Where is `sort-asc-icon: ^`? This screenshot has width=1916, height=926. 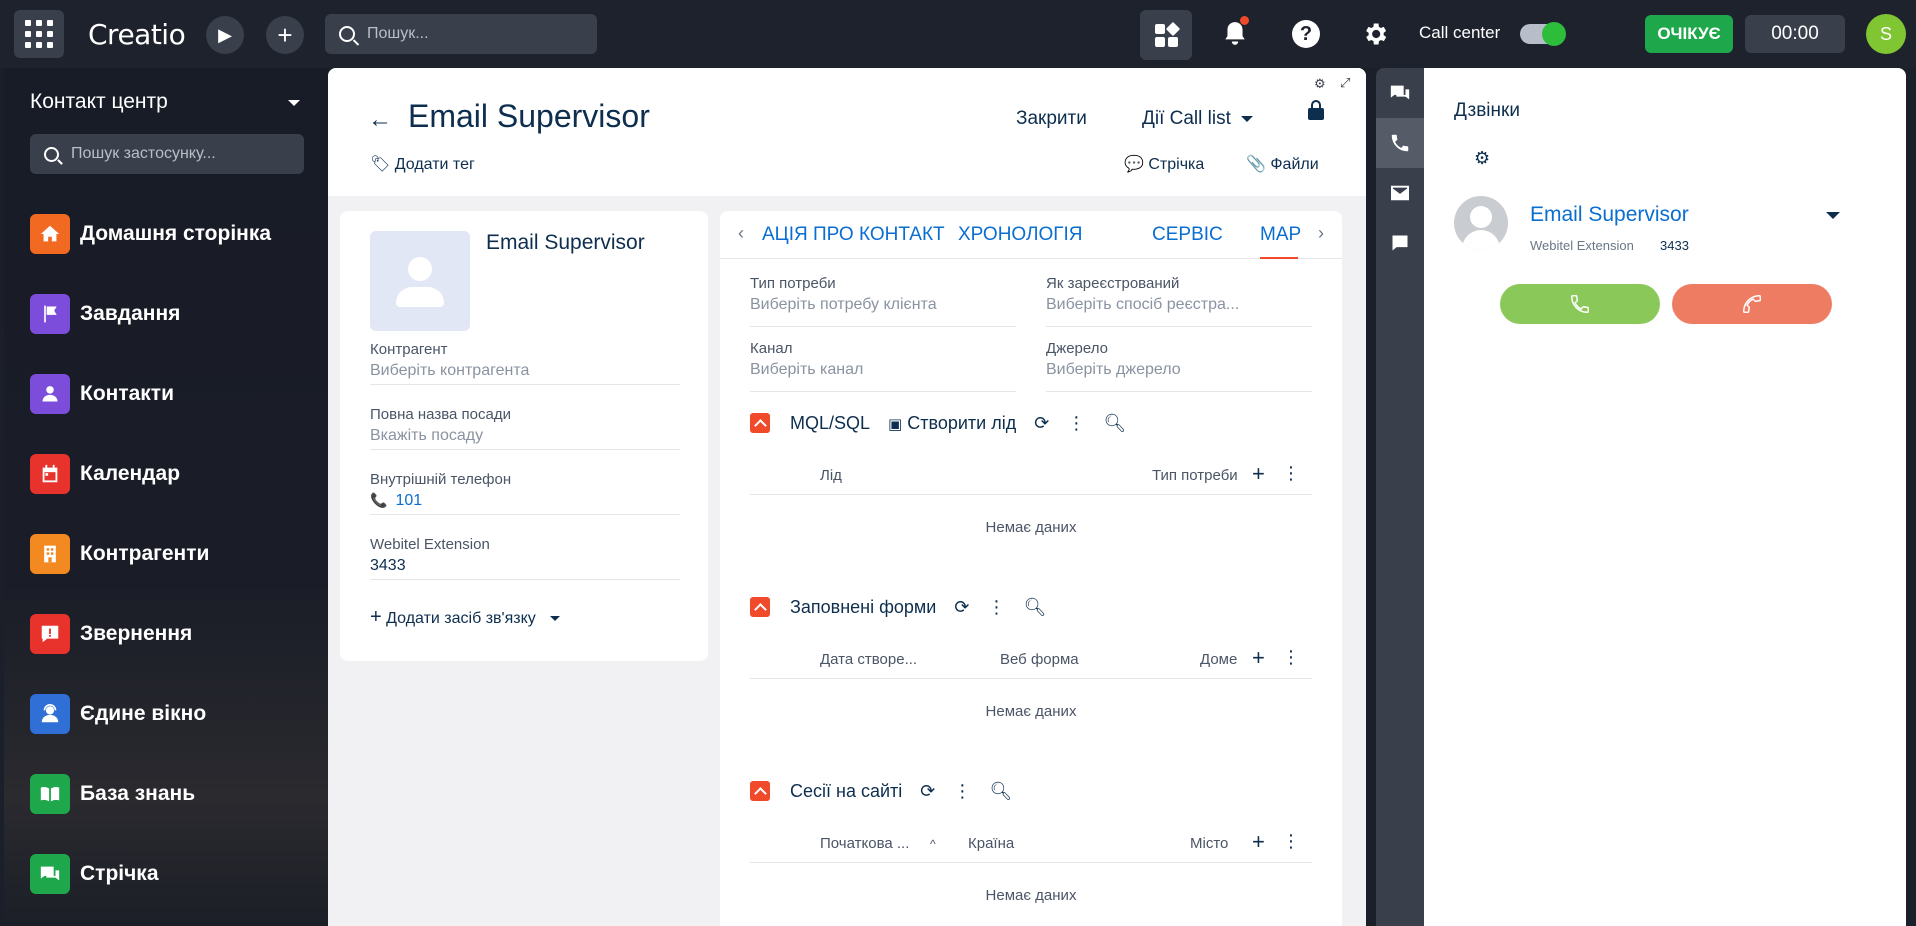
sort-asc-icon: ^ is located at coordinates (933, 844).